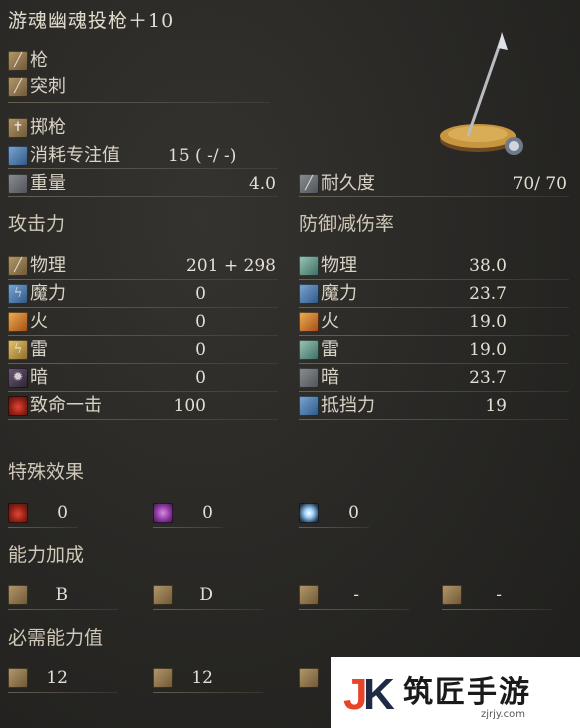  I want to click on dexterity-req-icon, so click(163, 678).